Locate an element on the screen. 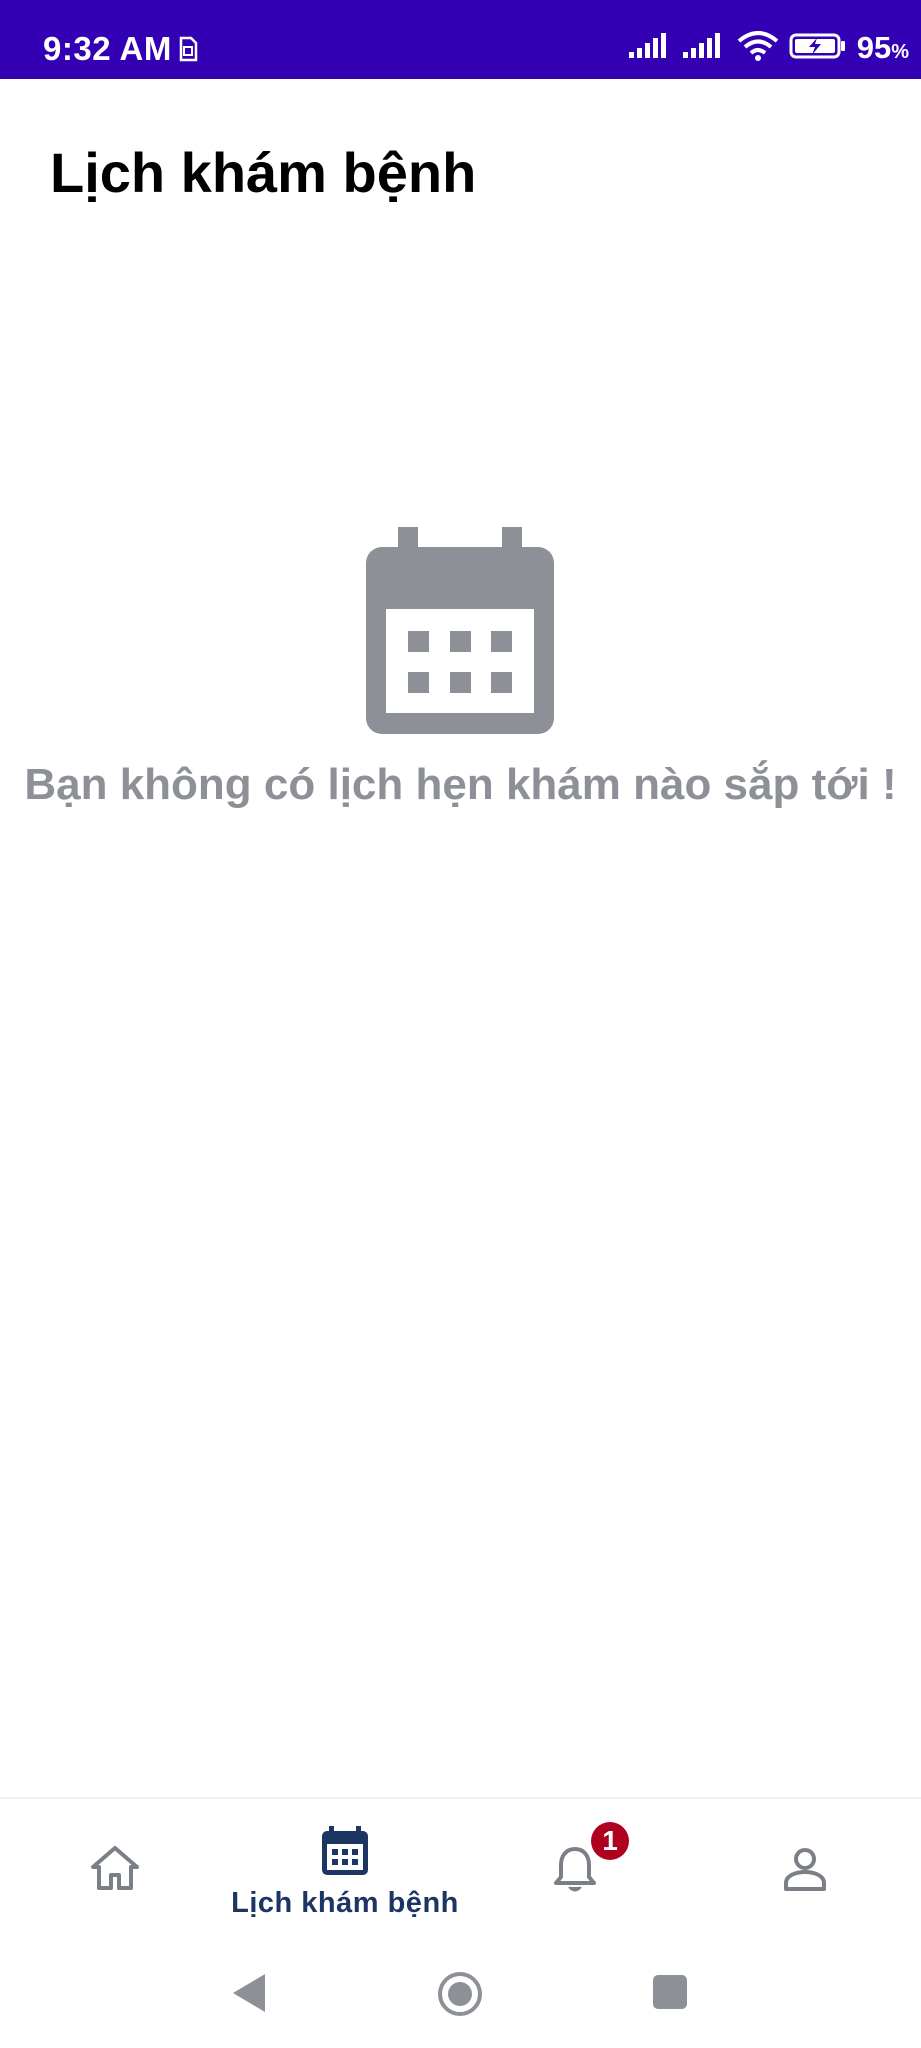 This screenshot has height=2048, width=921. person-icon is located at coordinates (805, 1871).